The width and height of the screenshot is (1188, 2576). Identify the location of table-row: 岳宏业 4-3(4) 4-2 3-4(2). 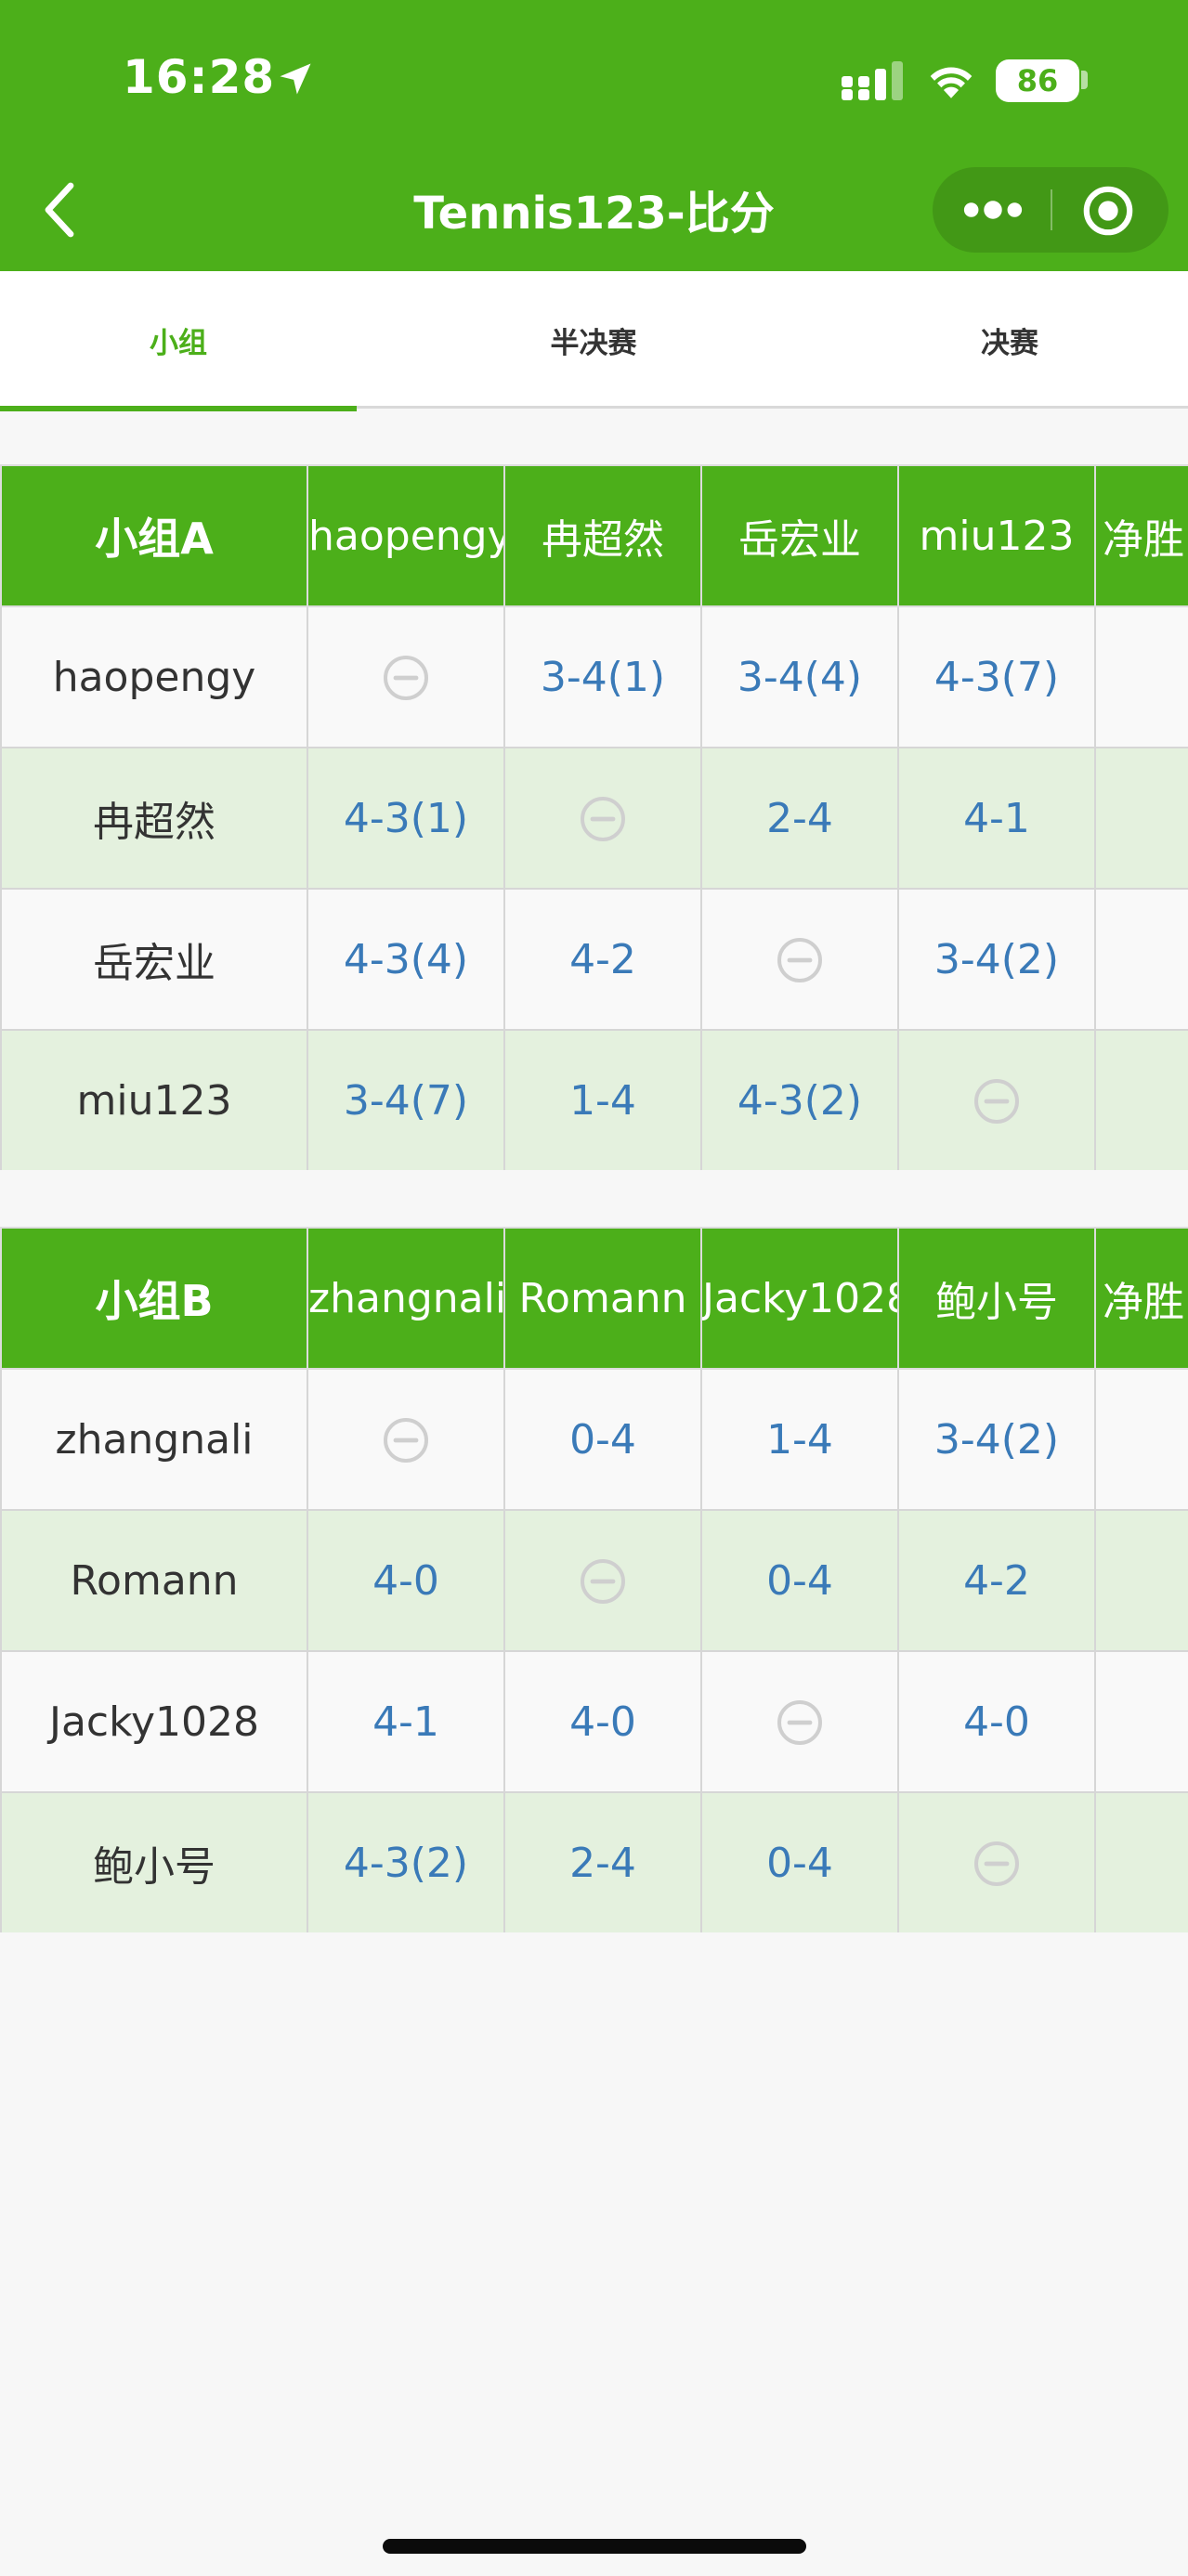
(594, 960).